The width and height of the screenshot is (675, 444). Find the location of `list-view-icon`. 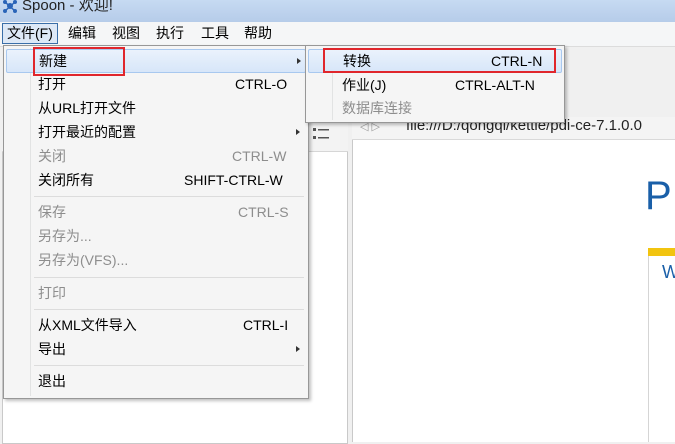

list-view-icon is located at coordinates (321, 134).